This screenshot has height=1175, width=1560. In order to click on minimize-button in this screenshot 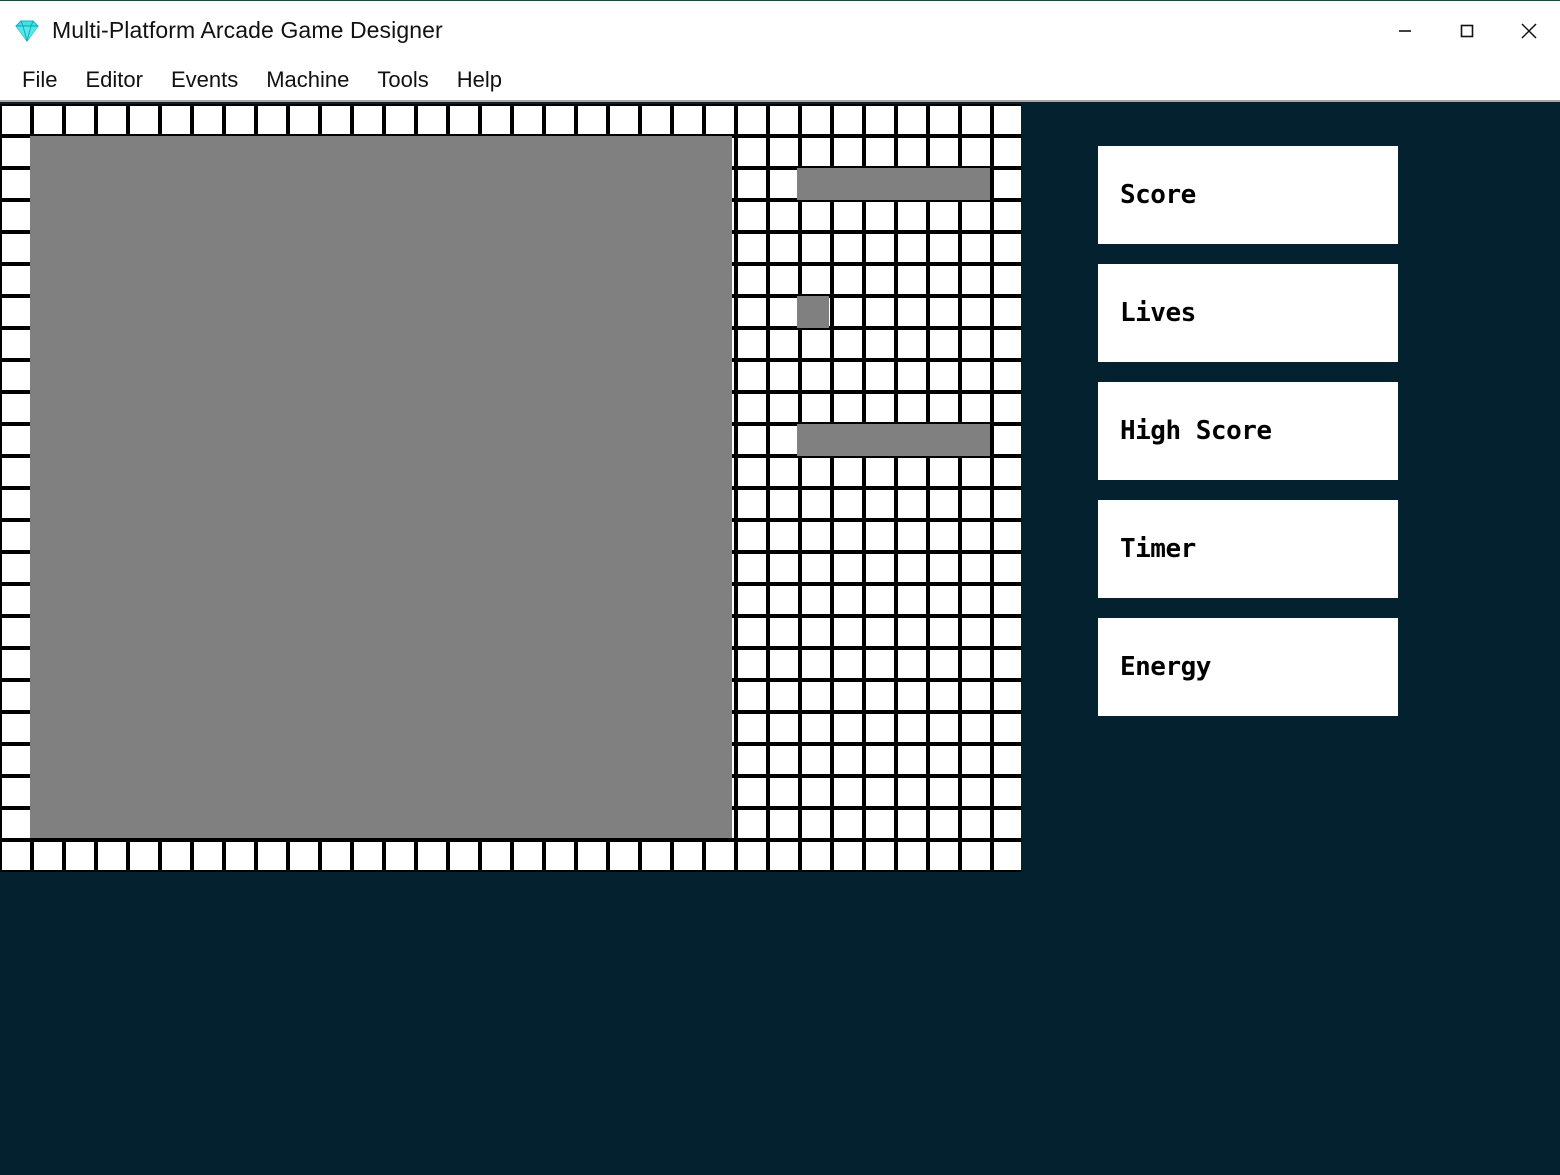, I will do `click(1405, 31)`.